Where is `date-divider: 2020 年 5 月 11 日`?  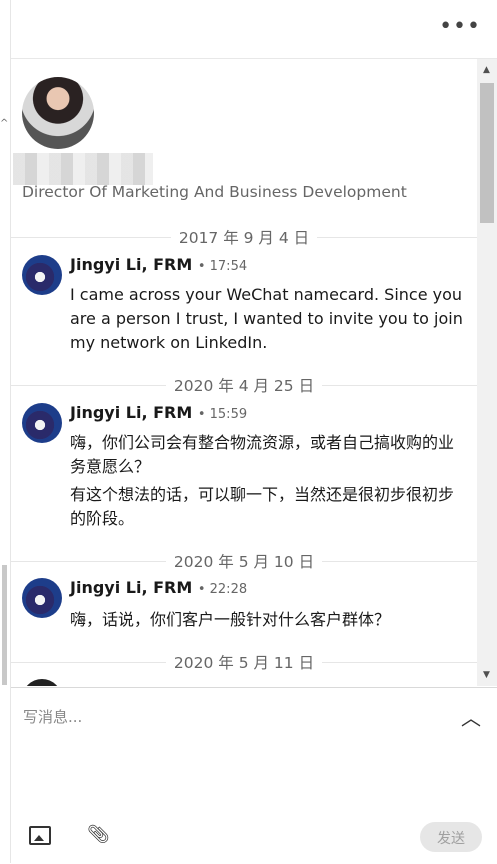
date-divider: 2020 年 5 月 11 日 is located at coordinates (244, 662).